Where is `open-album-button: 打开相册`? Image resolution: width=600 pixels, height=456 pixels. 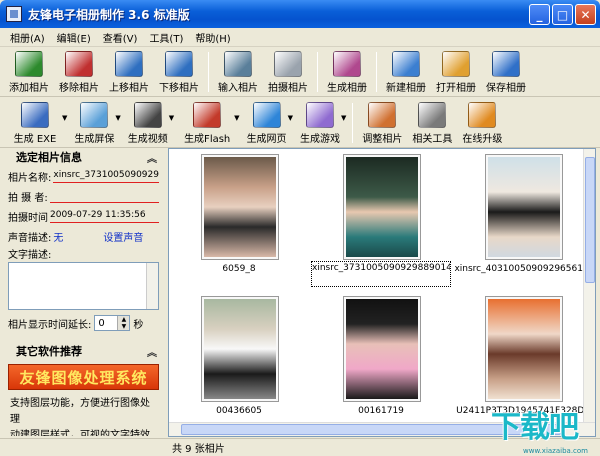
open-album-button: 打开相册 is located at coordinates (456, 71).